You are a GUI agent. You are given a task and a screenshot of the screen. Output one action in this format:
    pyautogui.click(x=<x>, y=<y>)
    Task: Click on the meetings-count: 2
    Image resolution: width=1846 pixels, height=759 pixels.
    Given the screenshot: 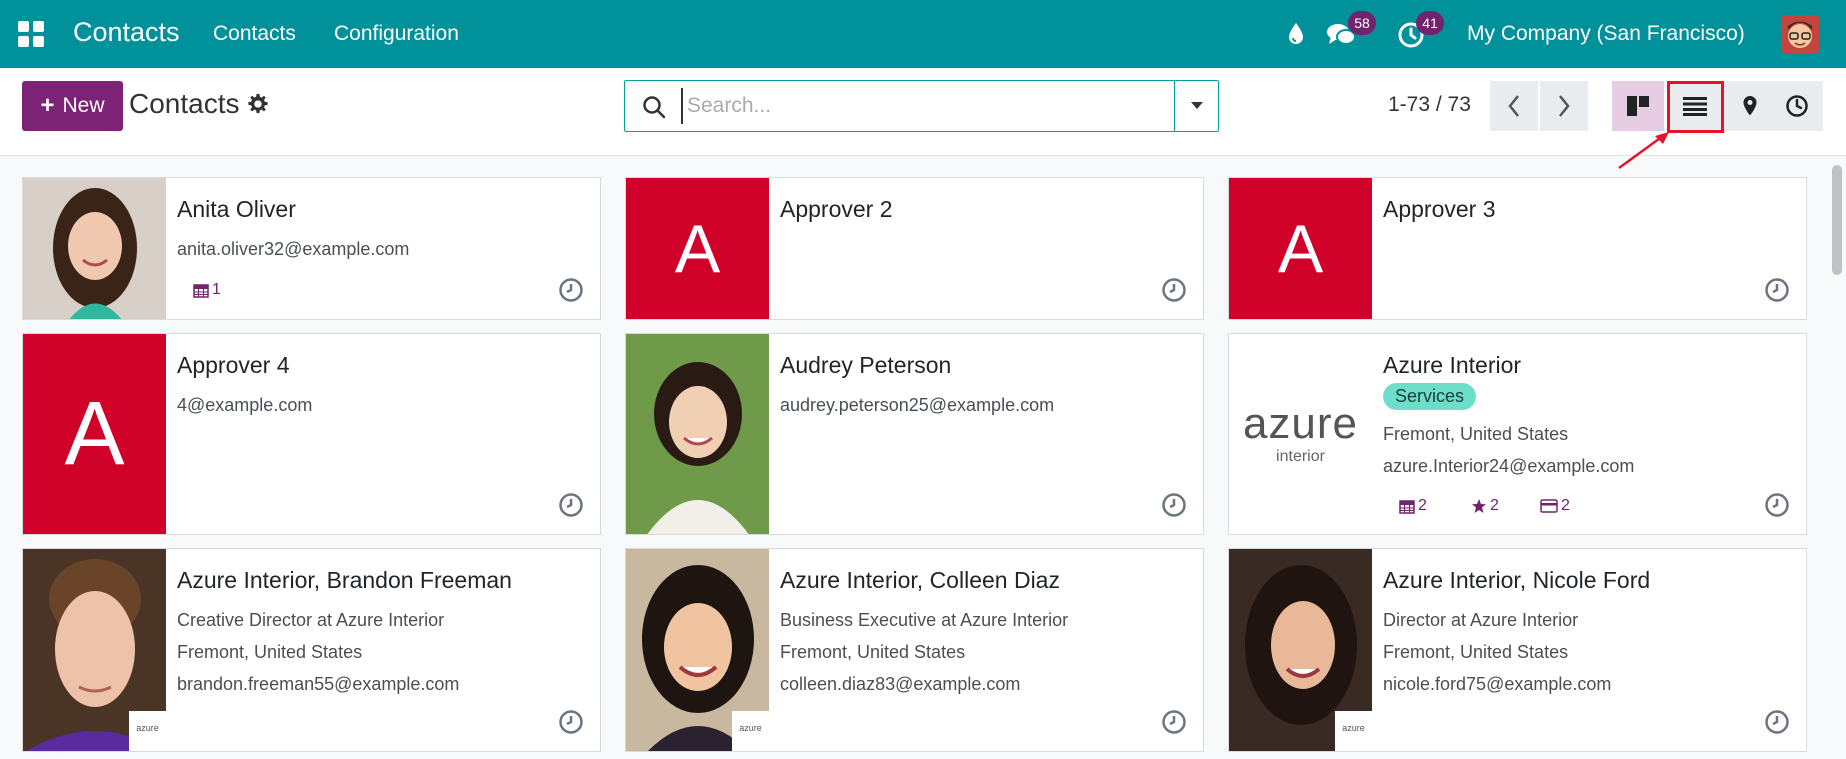 What is the action you would take?
    pyautogui.click(x=1422, y=505)
    